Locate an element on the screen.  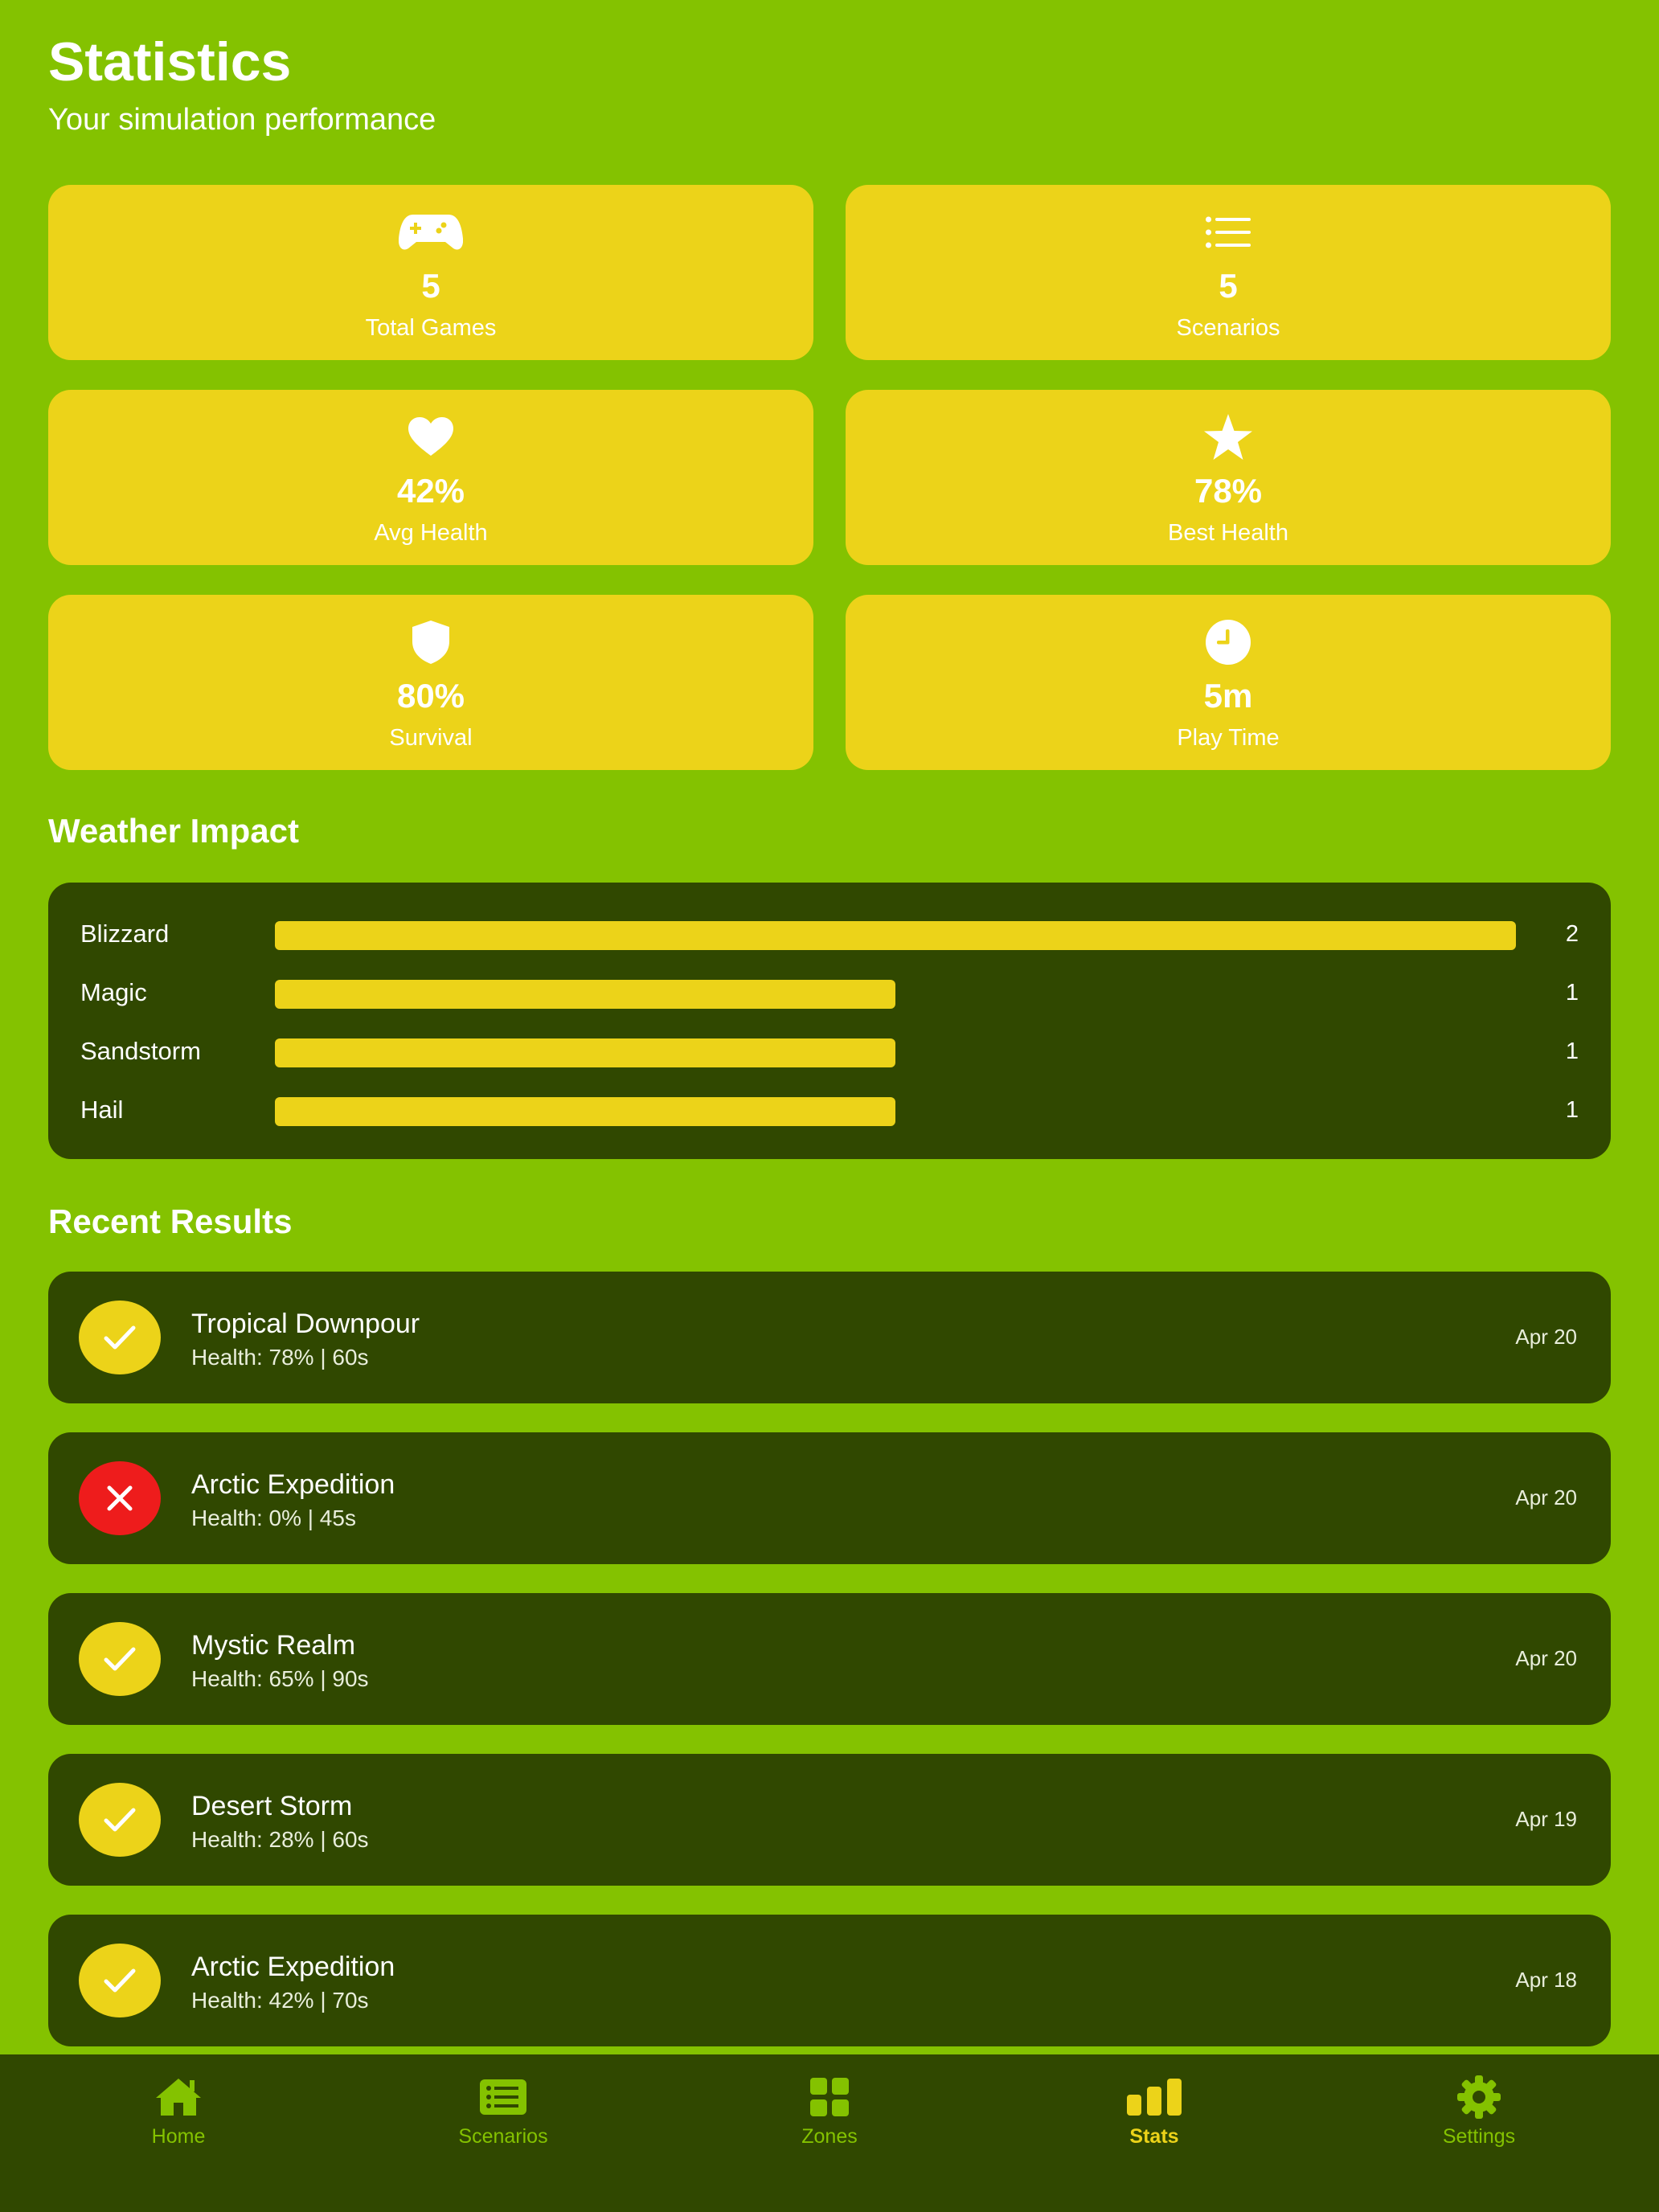
stat-card-best-health: 78% Best Health is located at coordinates (1228, 477).